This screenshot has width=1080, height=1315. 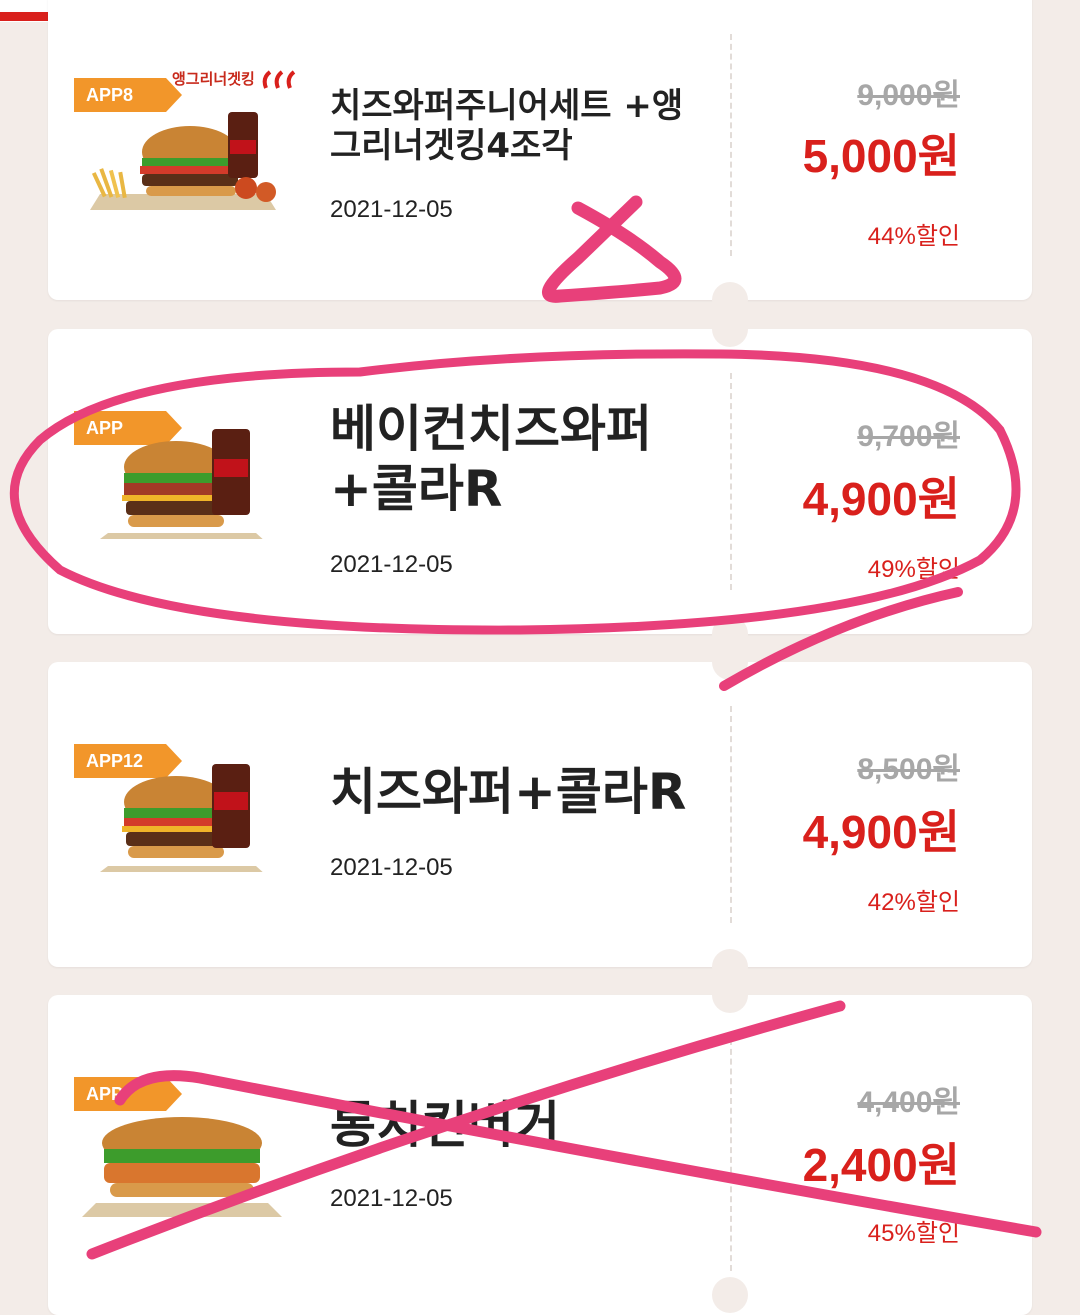 What do you see at coordinates (507, 126) in the screenshot?
I see `coupon-title: 치즈와퍼주니어세트 +앵그리너겟킹4조각` at bounding box center [507, 126].